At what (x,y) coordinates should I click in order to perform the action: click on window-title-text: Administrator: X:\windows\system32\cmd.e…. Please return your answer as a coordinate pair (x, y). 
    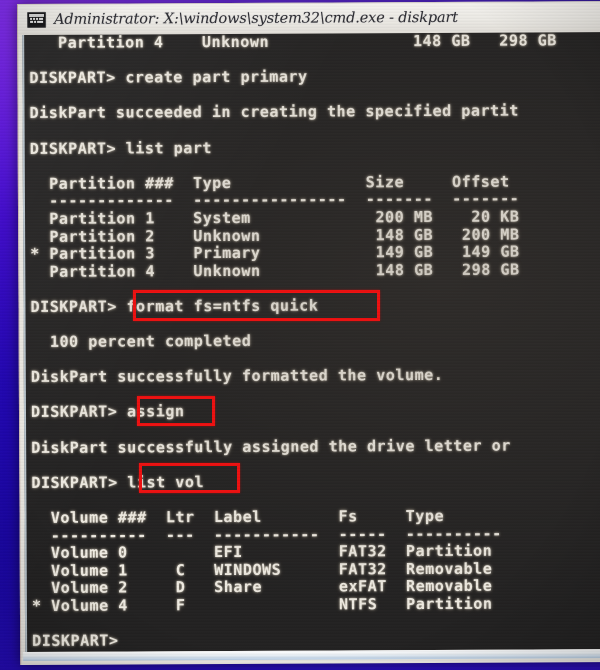
    Looking at the image, I should click on (256, 18).